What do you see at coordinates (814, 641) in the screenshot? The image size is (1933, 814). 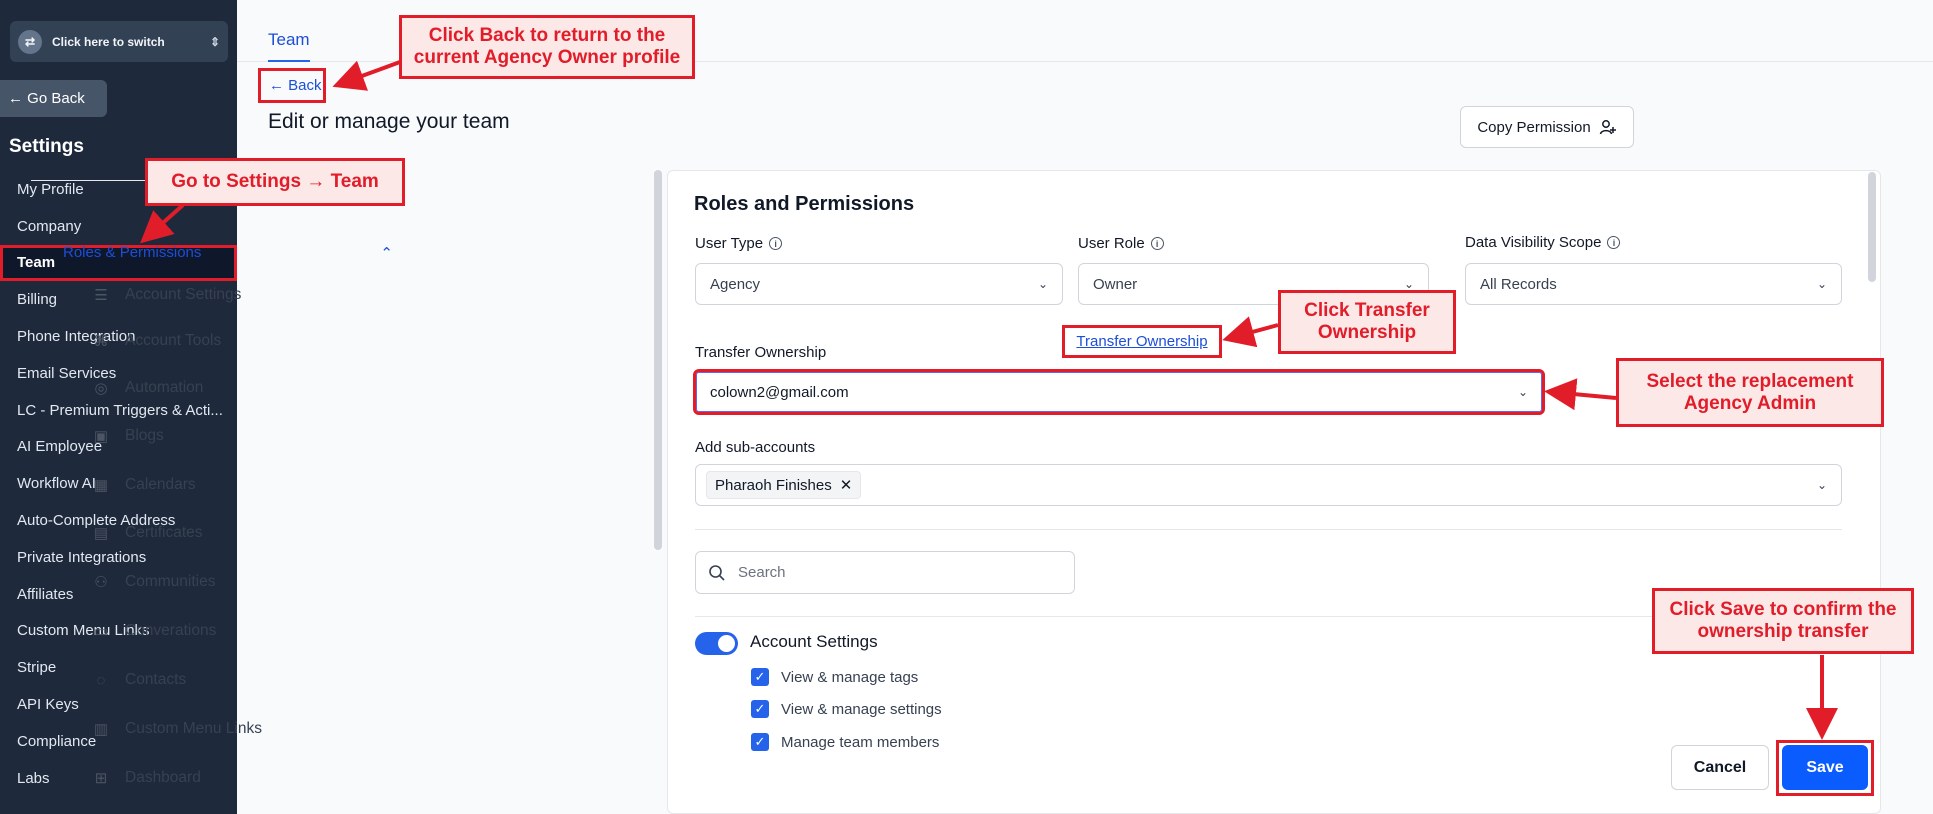 I see `account-settings-toggle-label: Account Settings` at bounding box center [814, 641].